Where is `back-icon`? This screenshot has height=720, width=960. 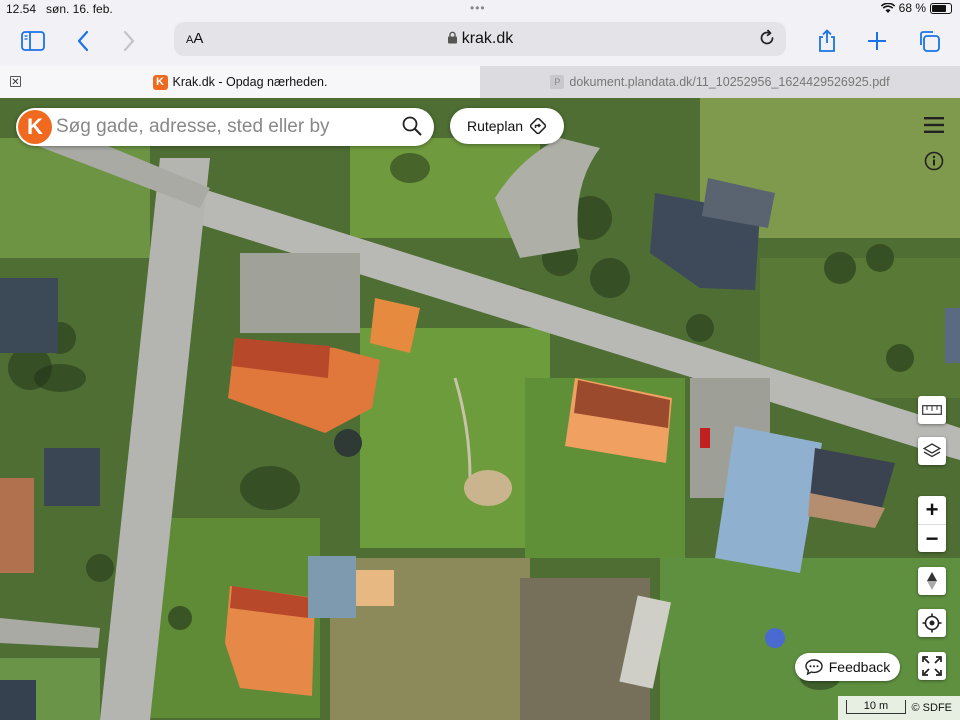 back-icon is located at coordinates (83, 41).